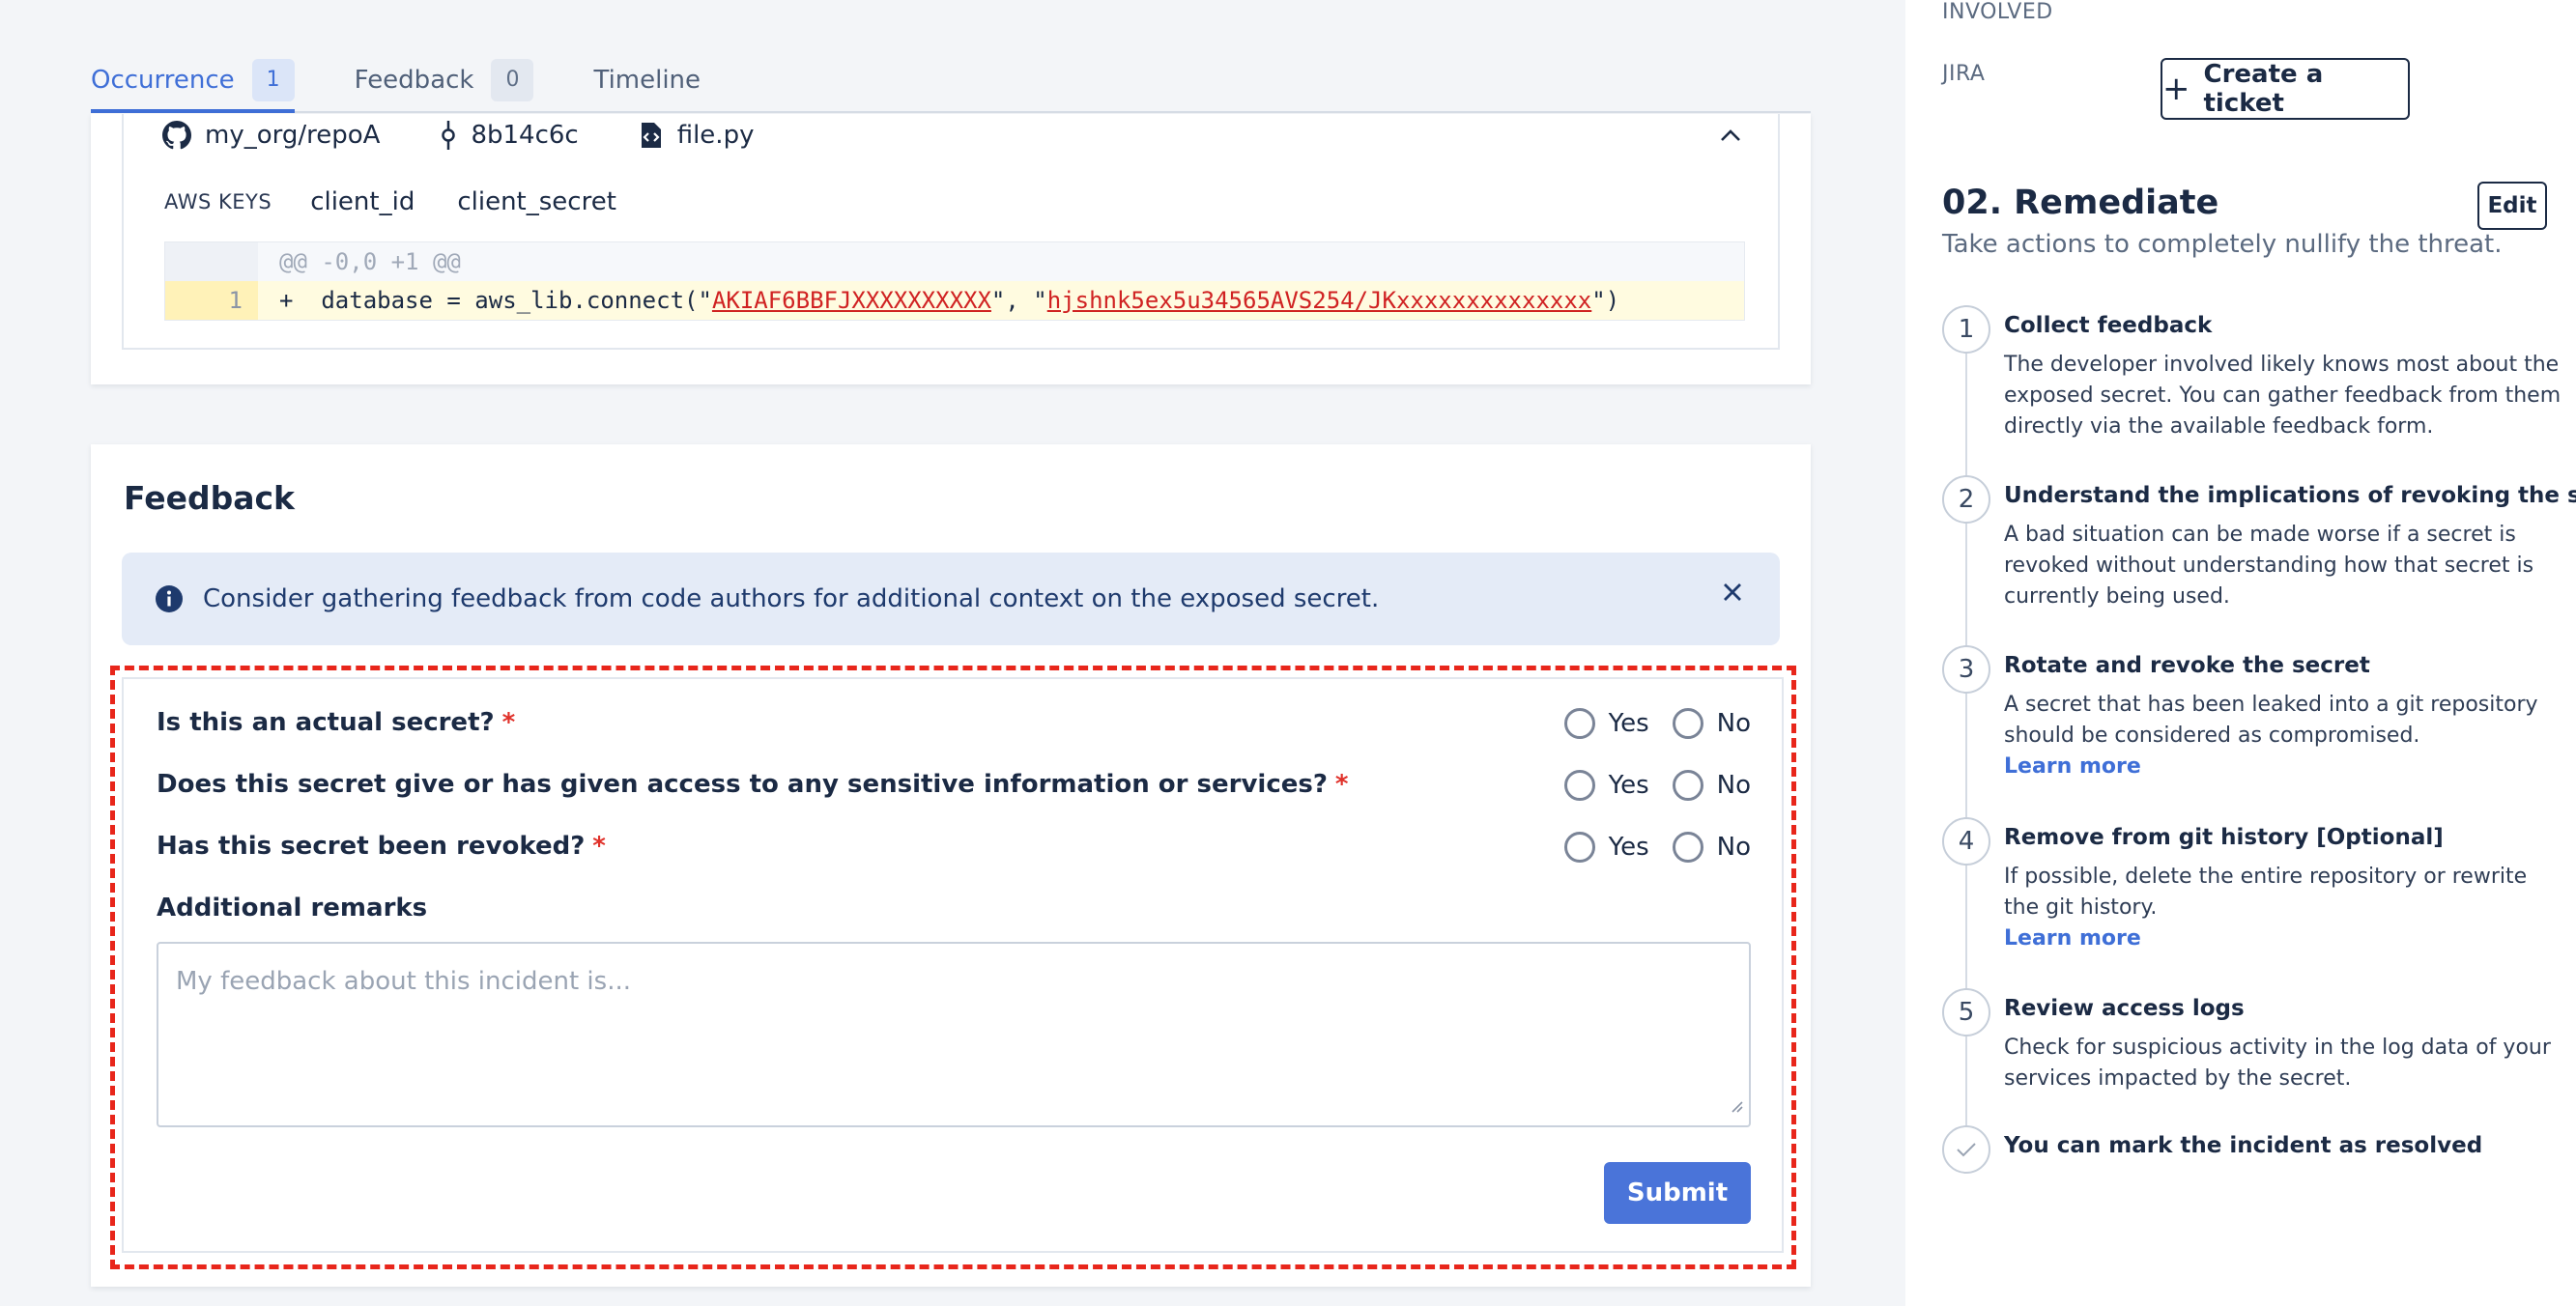  I want to click on step-number: 3, so click(1966, 669).